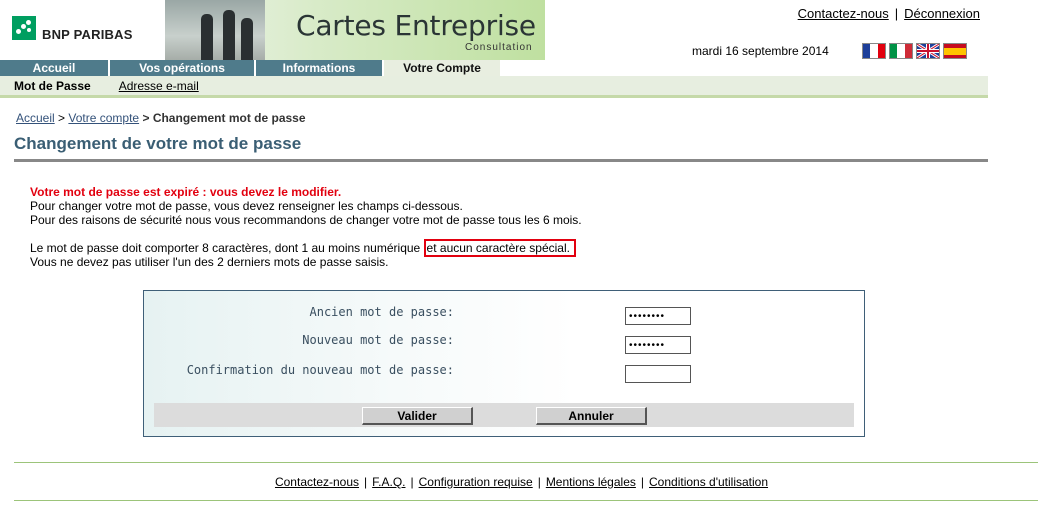 The image size is (1043, 507). What do you see at coordinates (760, 51) in the screenshot?
I see `current-date: mardi 16 septembre 2014` at bounding box center [760, 51].